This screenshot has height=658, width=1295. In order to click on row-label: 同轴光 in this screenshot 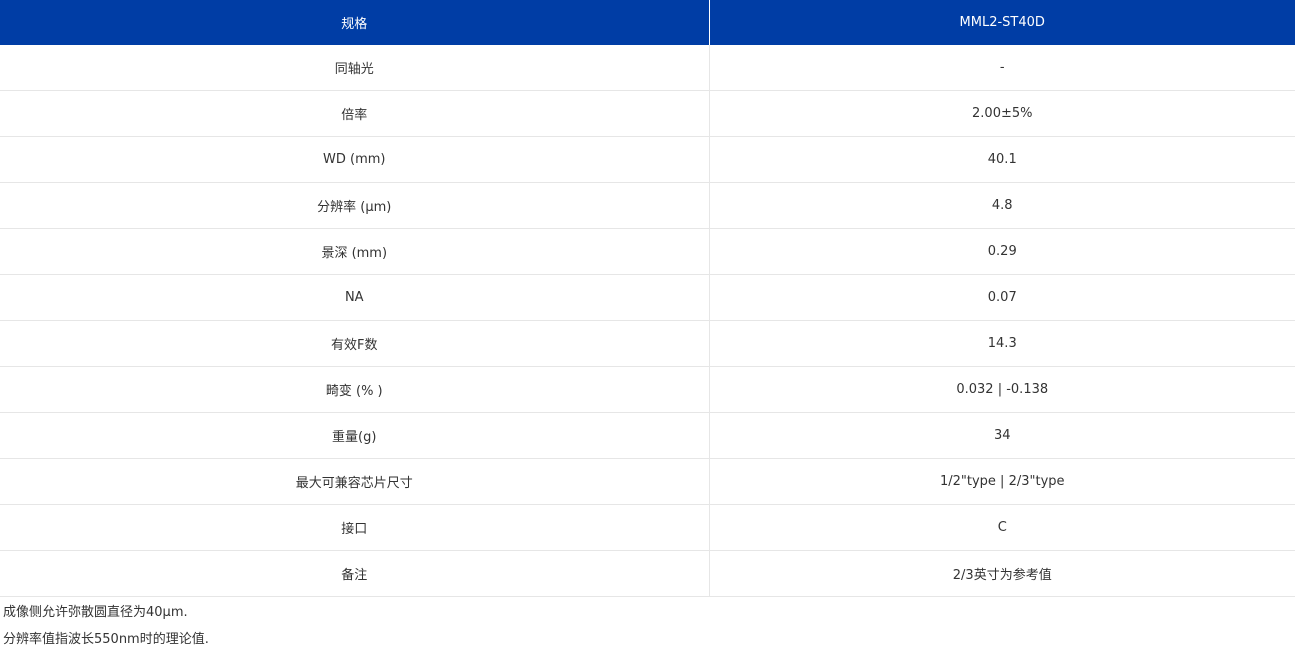, I will do `click(355, 68)`.